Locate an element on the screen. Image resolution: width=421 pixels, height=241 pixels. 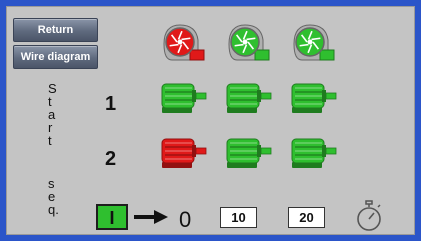
return-button: Return is located at coordinates (55, 30).